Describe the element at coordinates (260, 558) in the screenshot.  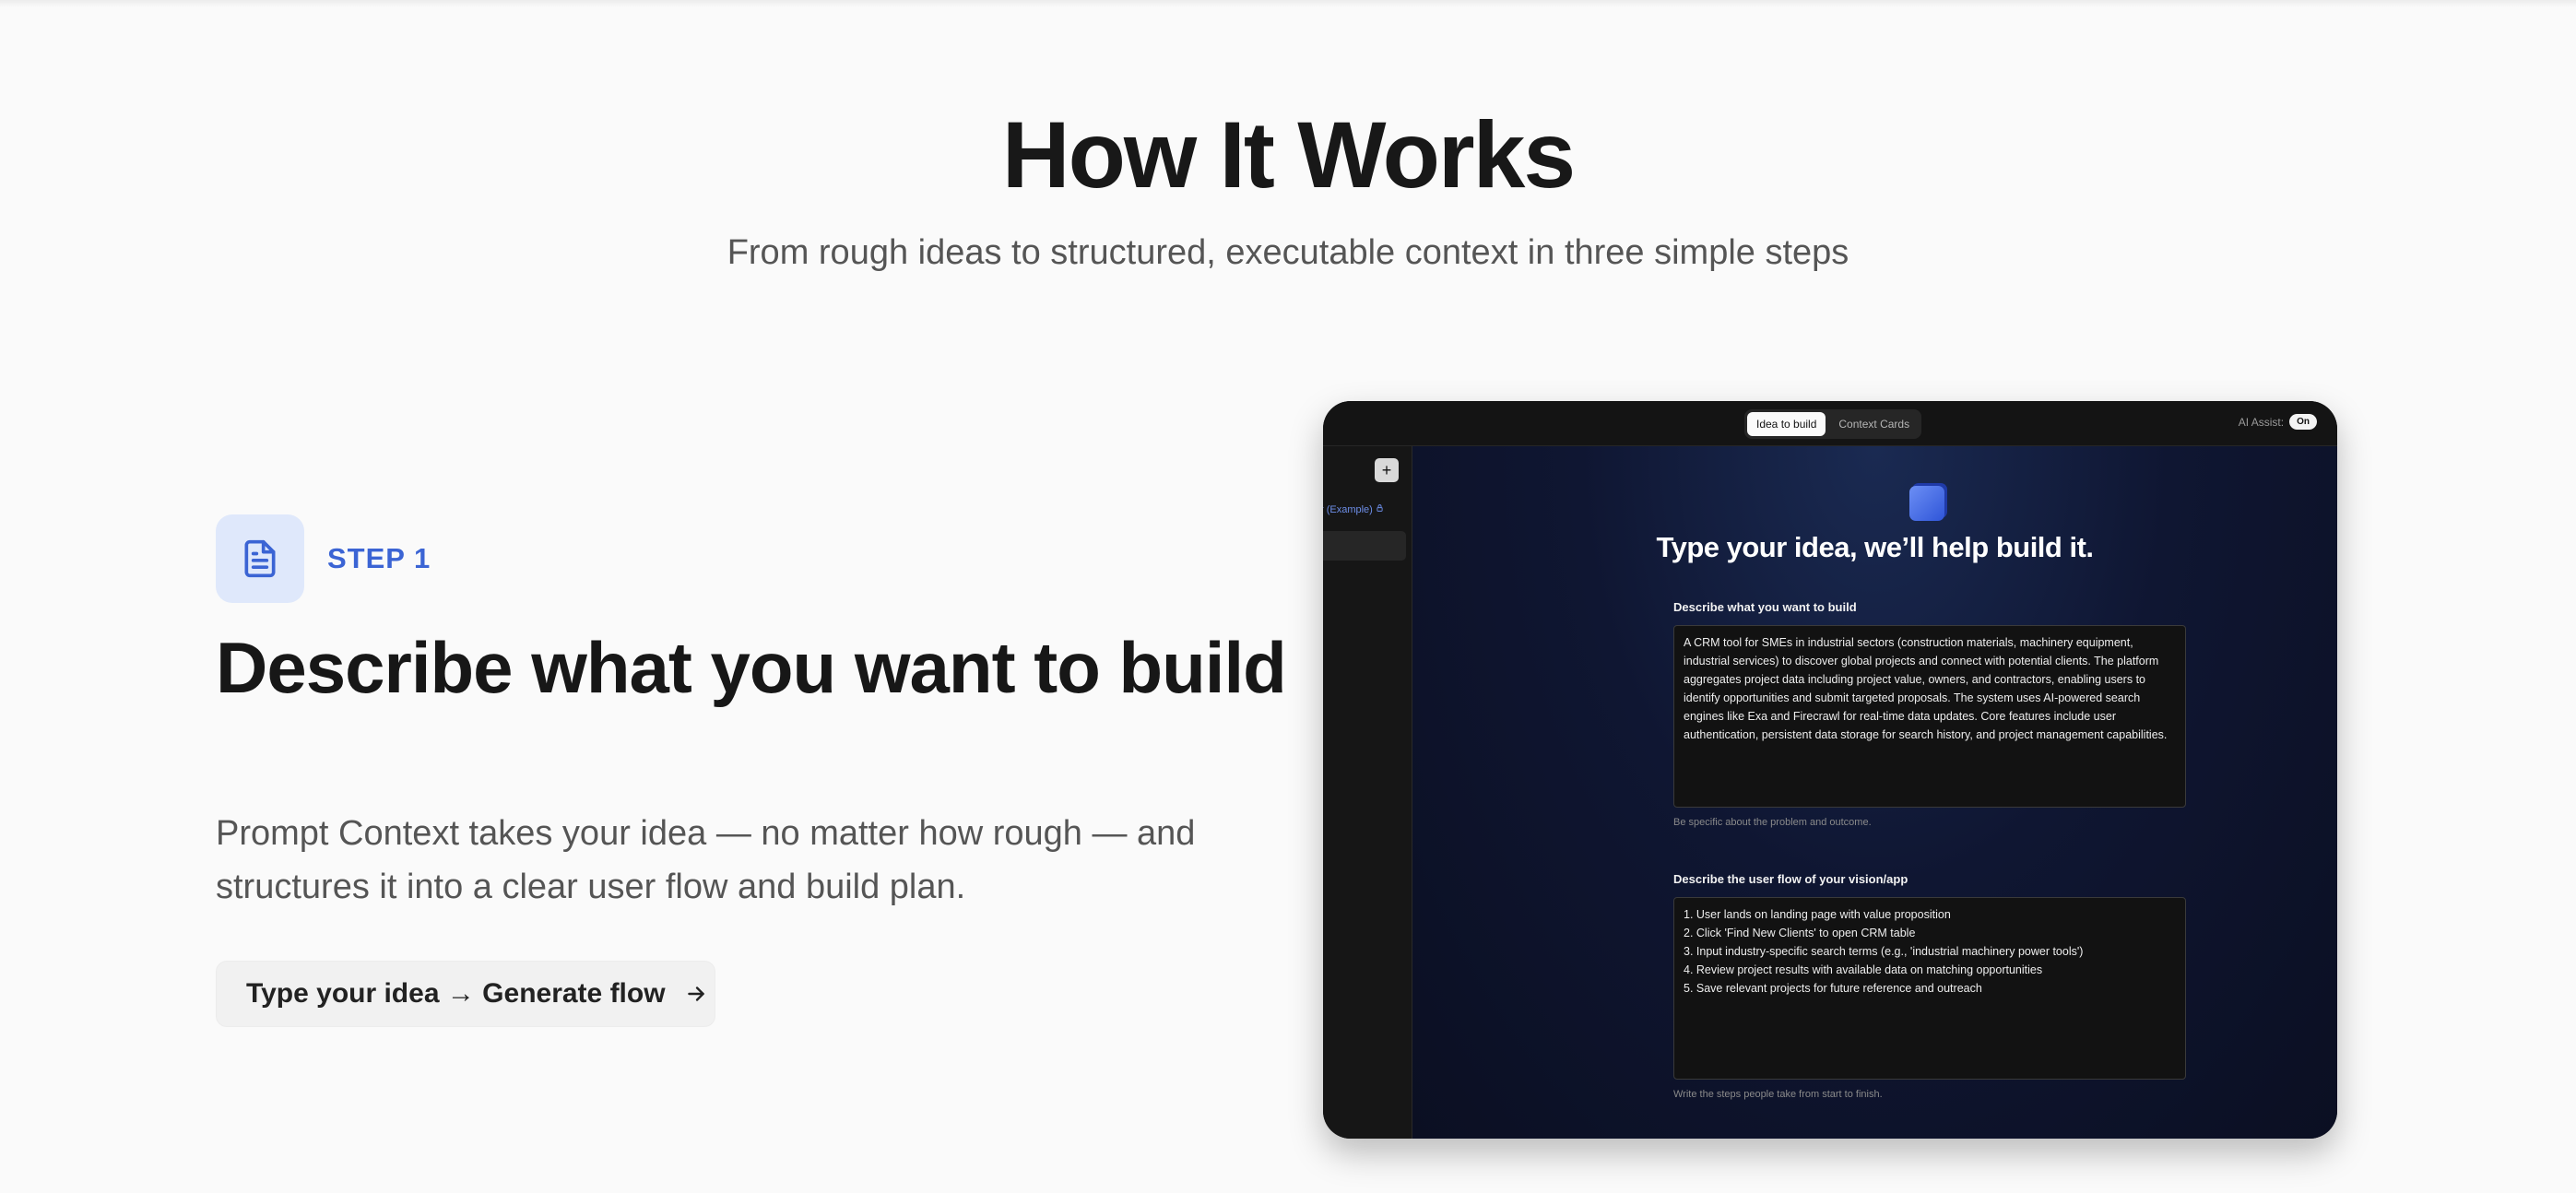
I see `document-icon` at that location.